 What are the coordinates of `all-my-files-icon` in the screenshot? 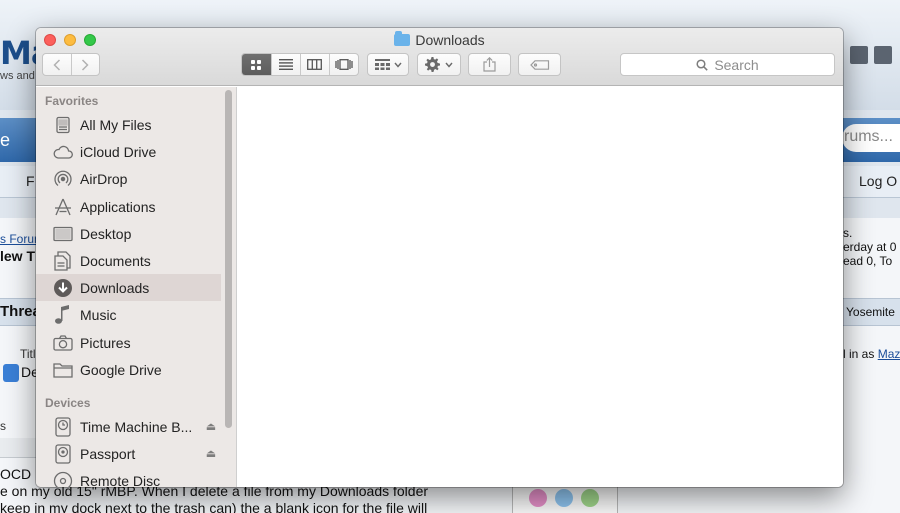 It's located at (63, 125).